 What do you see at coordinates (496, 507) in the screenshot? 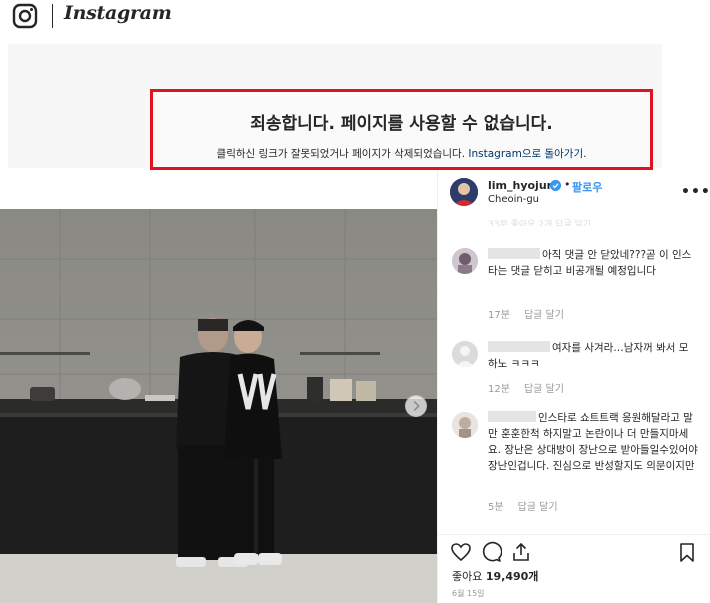
I see `comment-time: 5분` at bounding box center [496, 507].